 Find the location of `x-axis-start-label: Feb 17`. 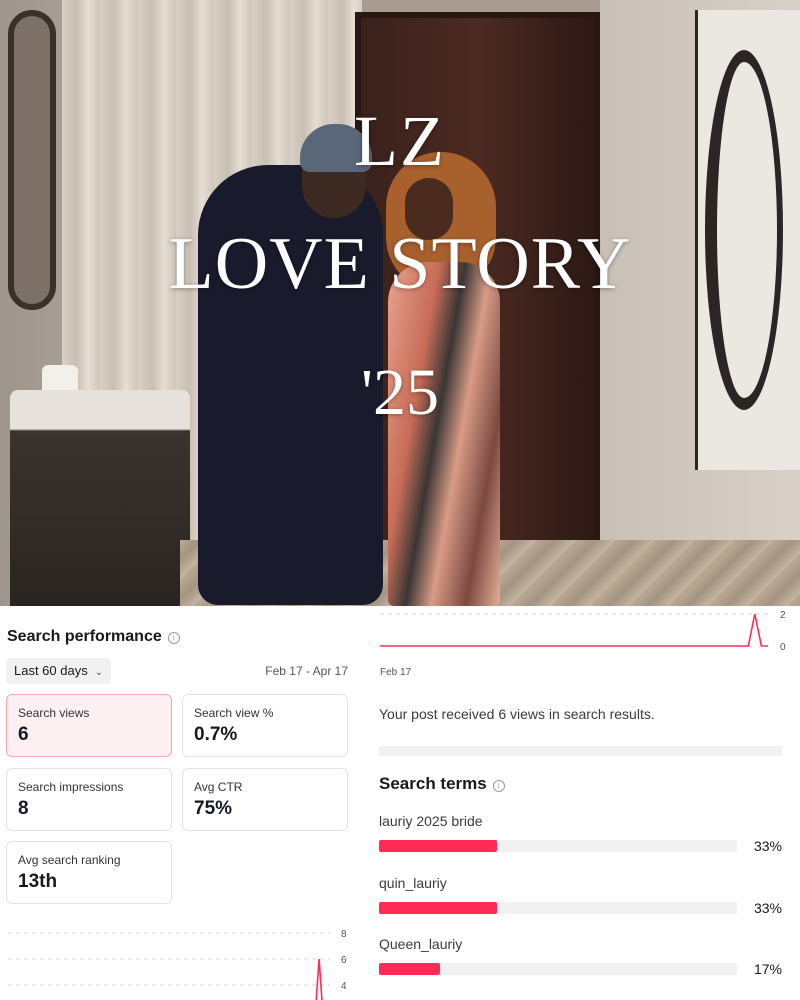

x-axis-start-label: Feb 17 is located at coordinates (396, 672).